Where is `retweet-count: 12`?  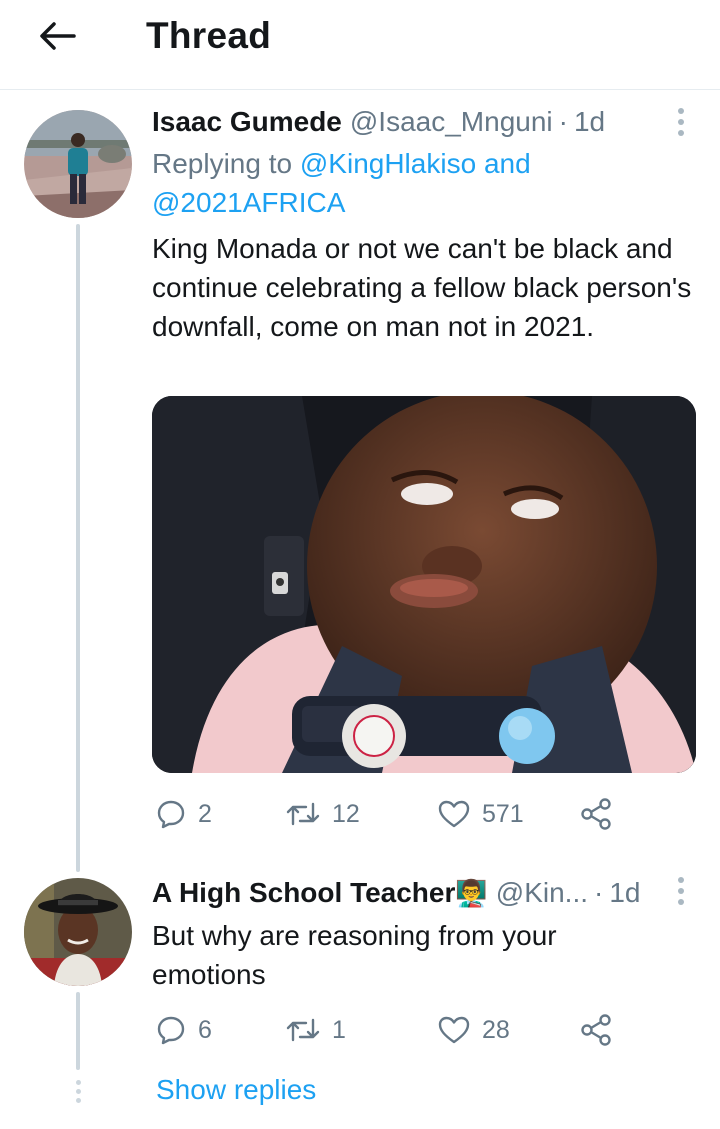
retweet-count: 12 is located at coordinates (346, 813).